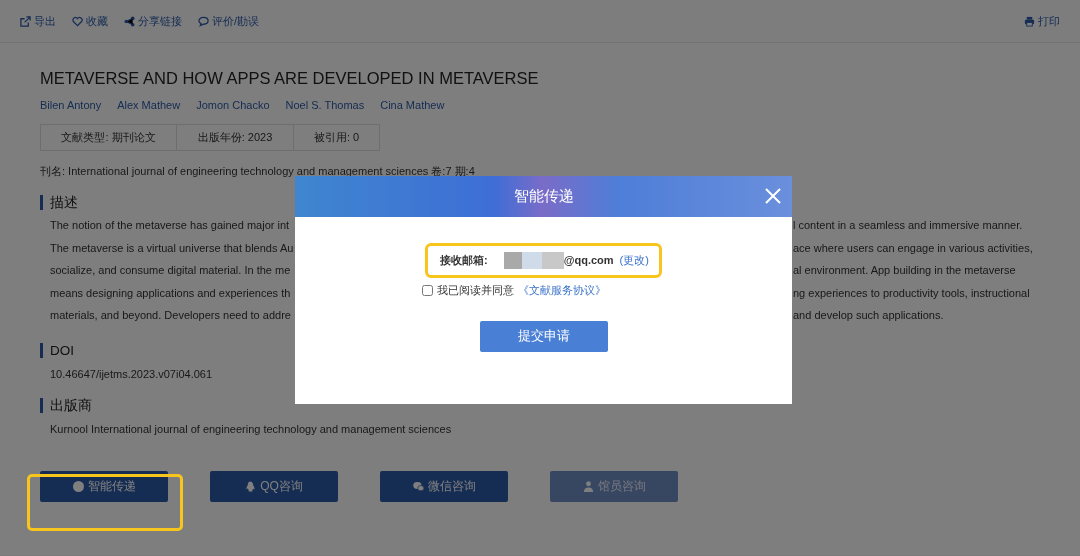  I want to click on redacted-mark, so click(533, 260).